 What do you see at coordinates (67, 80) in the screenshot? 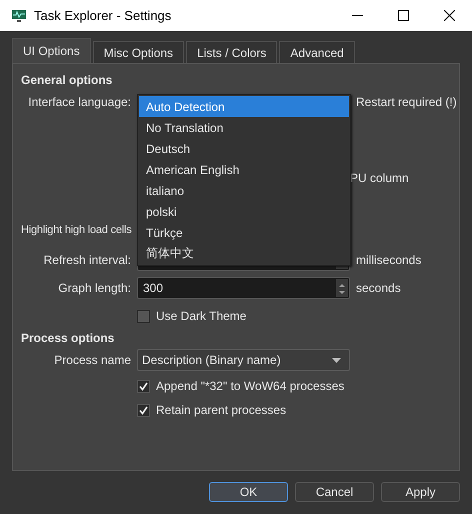
I see `section-heading: General options` at bounding box center [67, 80].